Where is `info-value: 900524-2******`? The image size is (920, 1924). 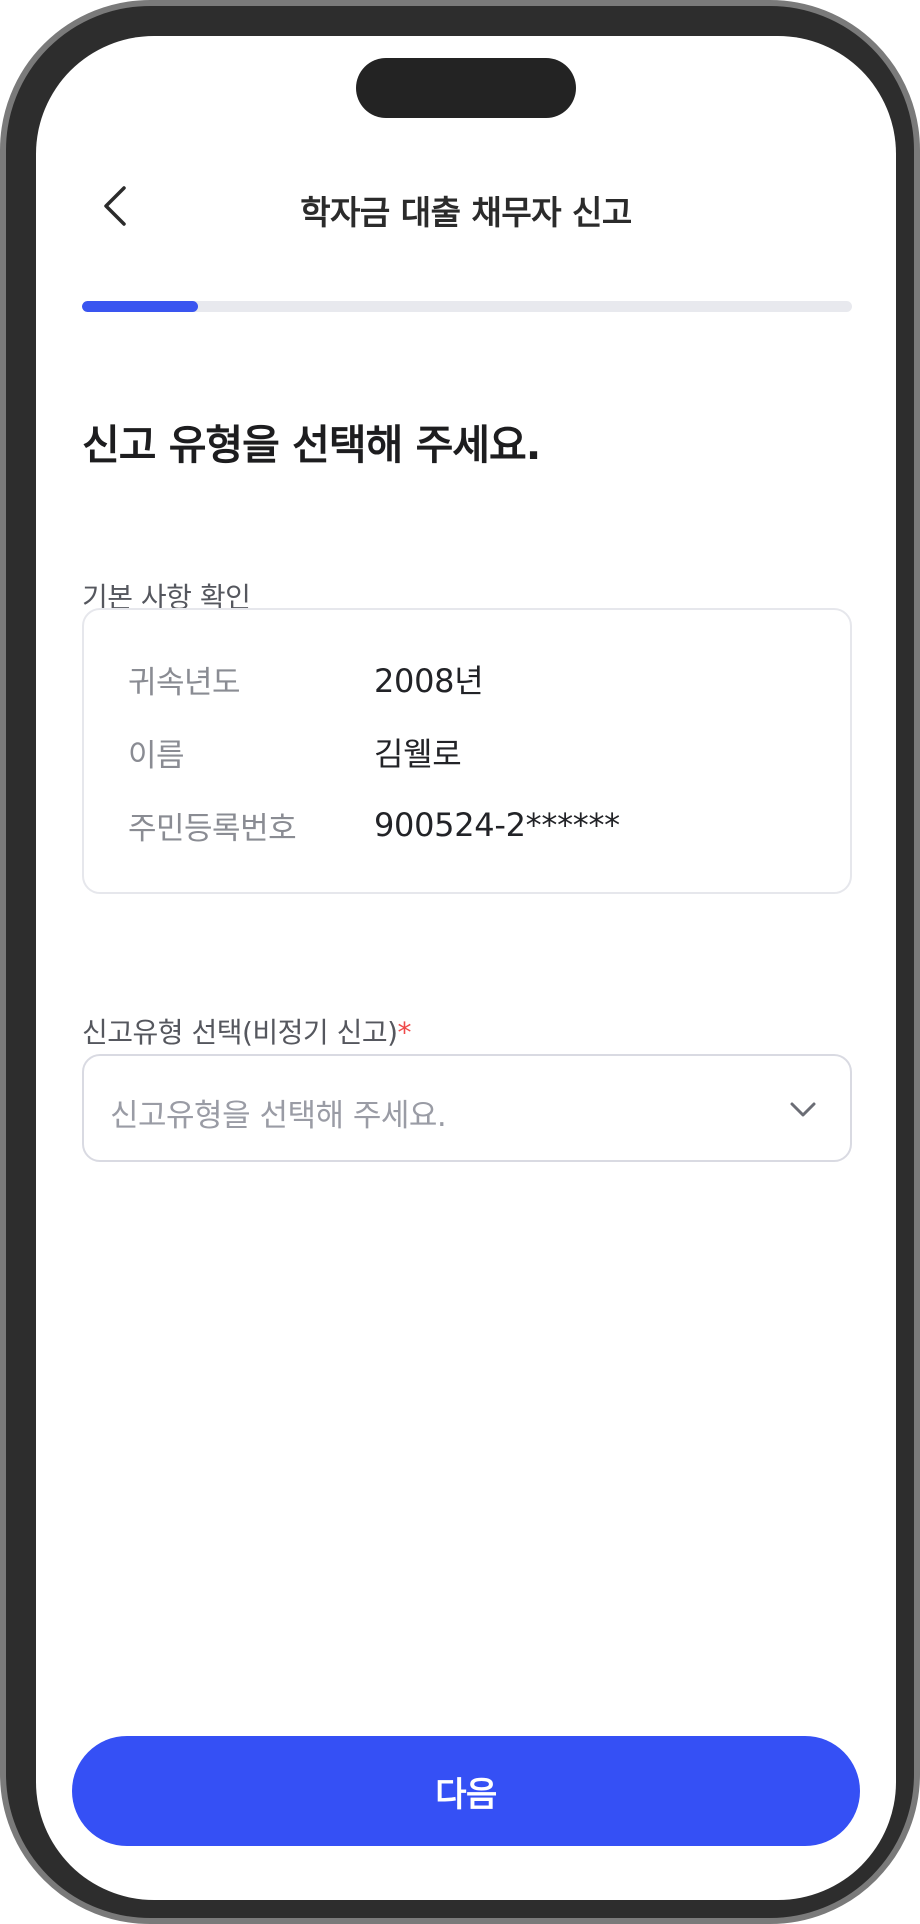
info-value: 900524-2****** is located at coordinates (497, 825).